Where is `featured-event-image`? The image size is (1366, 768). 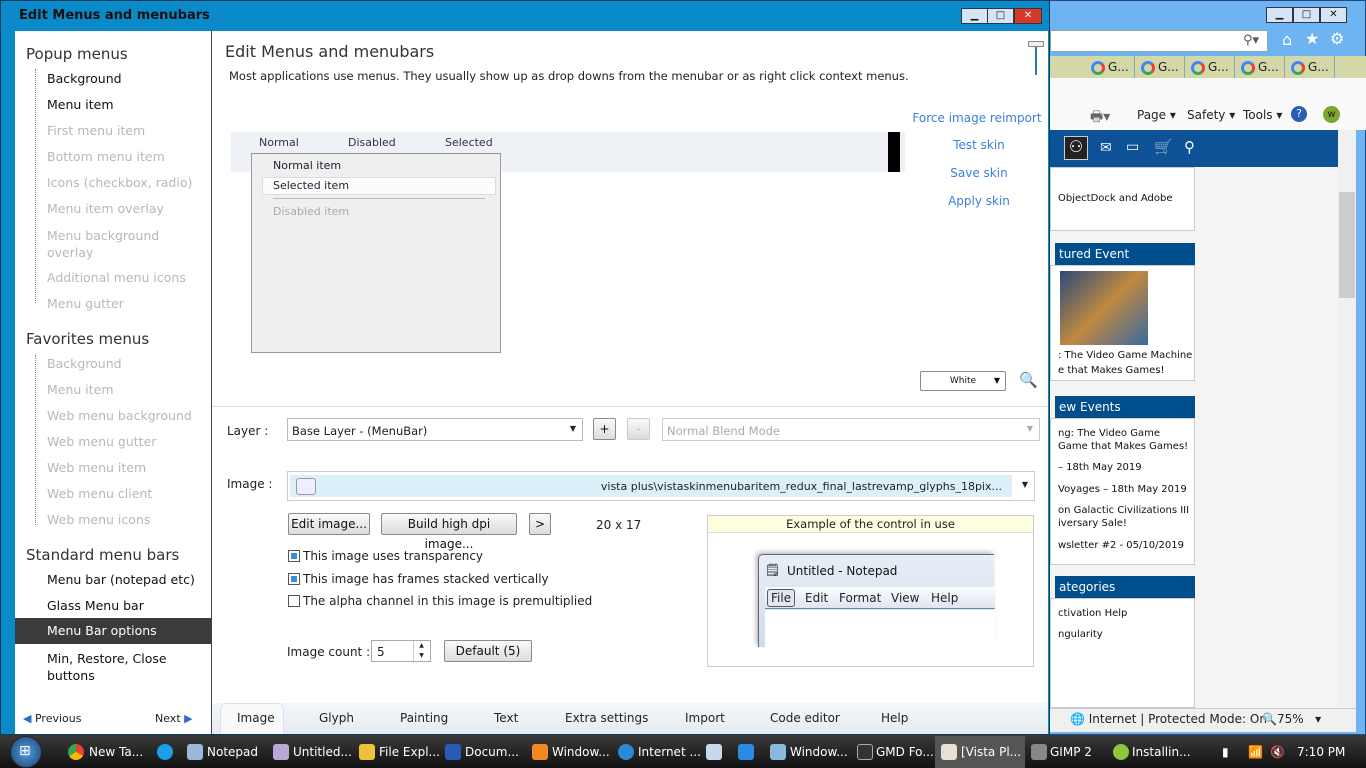
featured-event-image is located at coordinates (1104, 308).